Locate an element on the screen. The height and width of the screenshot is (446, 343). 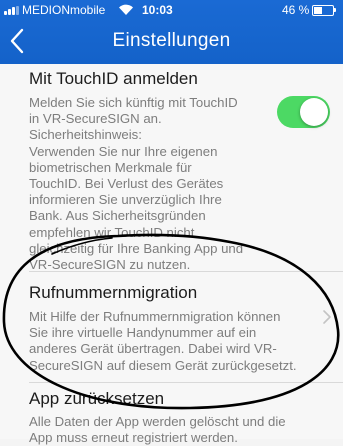
chevron-right-icon is located at coordinates (327, 317).